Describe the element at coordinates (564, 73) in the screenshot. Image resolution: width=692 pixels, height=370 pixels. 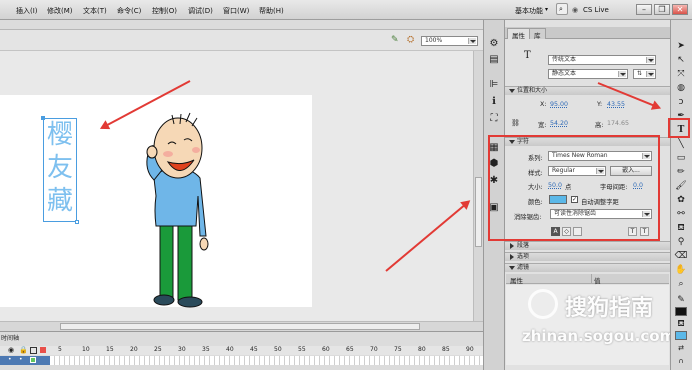
I see `text-type-value: 静态文本` at that location.